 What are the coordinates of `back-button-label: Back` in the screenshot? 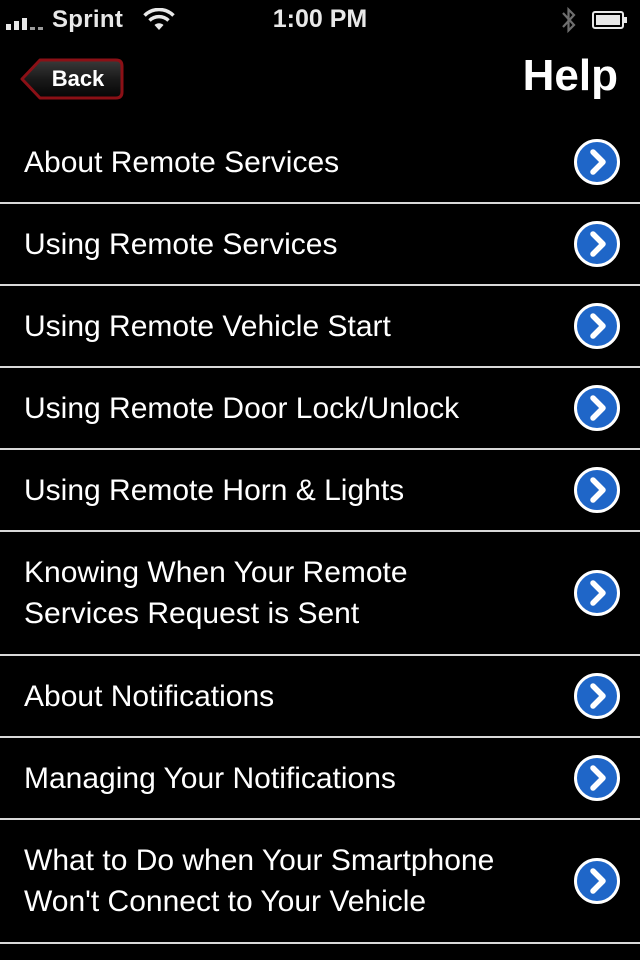 It's located at (78, 78).